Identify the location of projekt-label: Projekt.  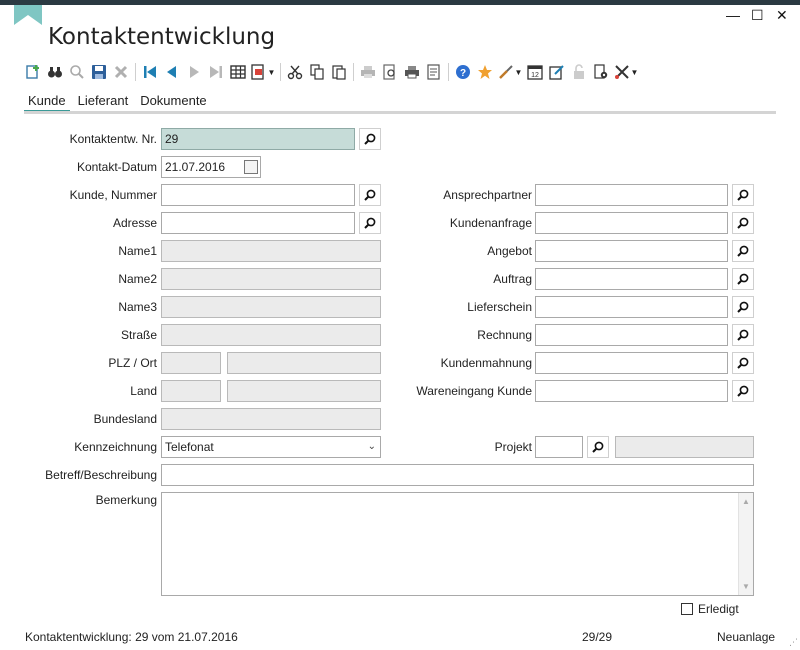
(513, 447).